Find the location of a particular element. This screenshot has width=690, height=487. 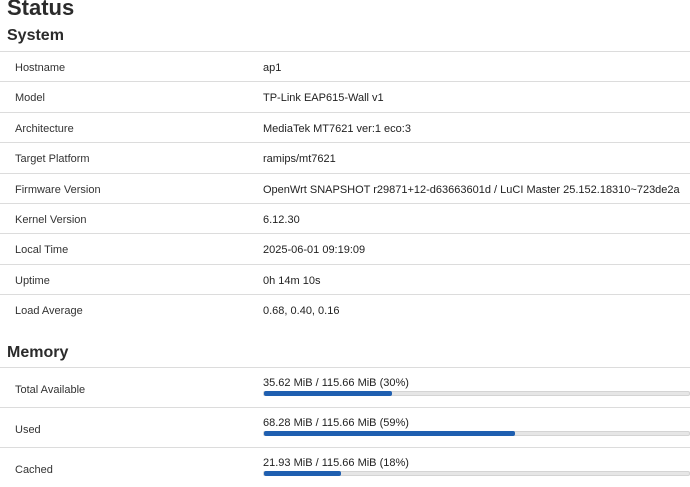

row-label: Architecture is located at coordinates (44, 128).